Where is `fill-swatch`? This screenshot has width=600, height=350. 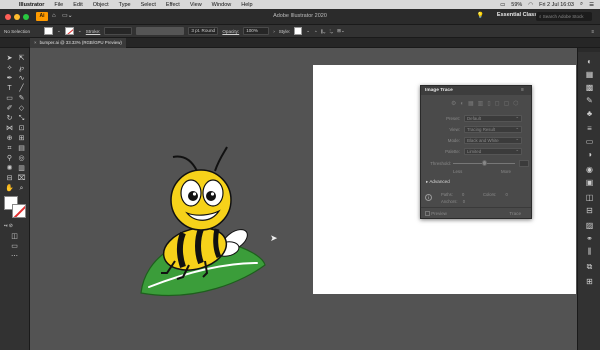 fill-swatch is located at coordinates (49, 31).